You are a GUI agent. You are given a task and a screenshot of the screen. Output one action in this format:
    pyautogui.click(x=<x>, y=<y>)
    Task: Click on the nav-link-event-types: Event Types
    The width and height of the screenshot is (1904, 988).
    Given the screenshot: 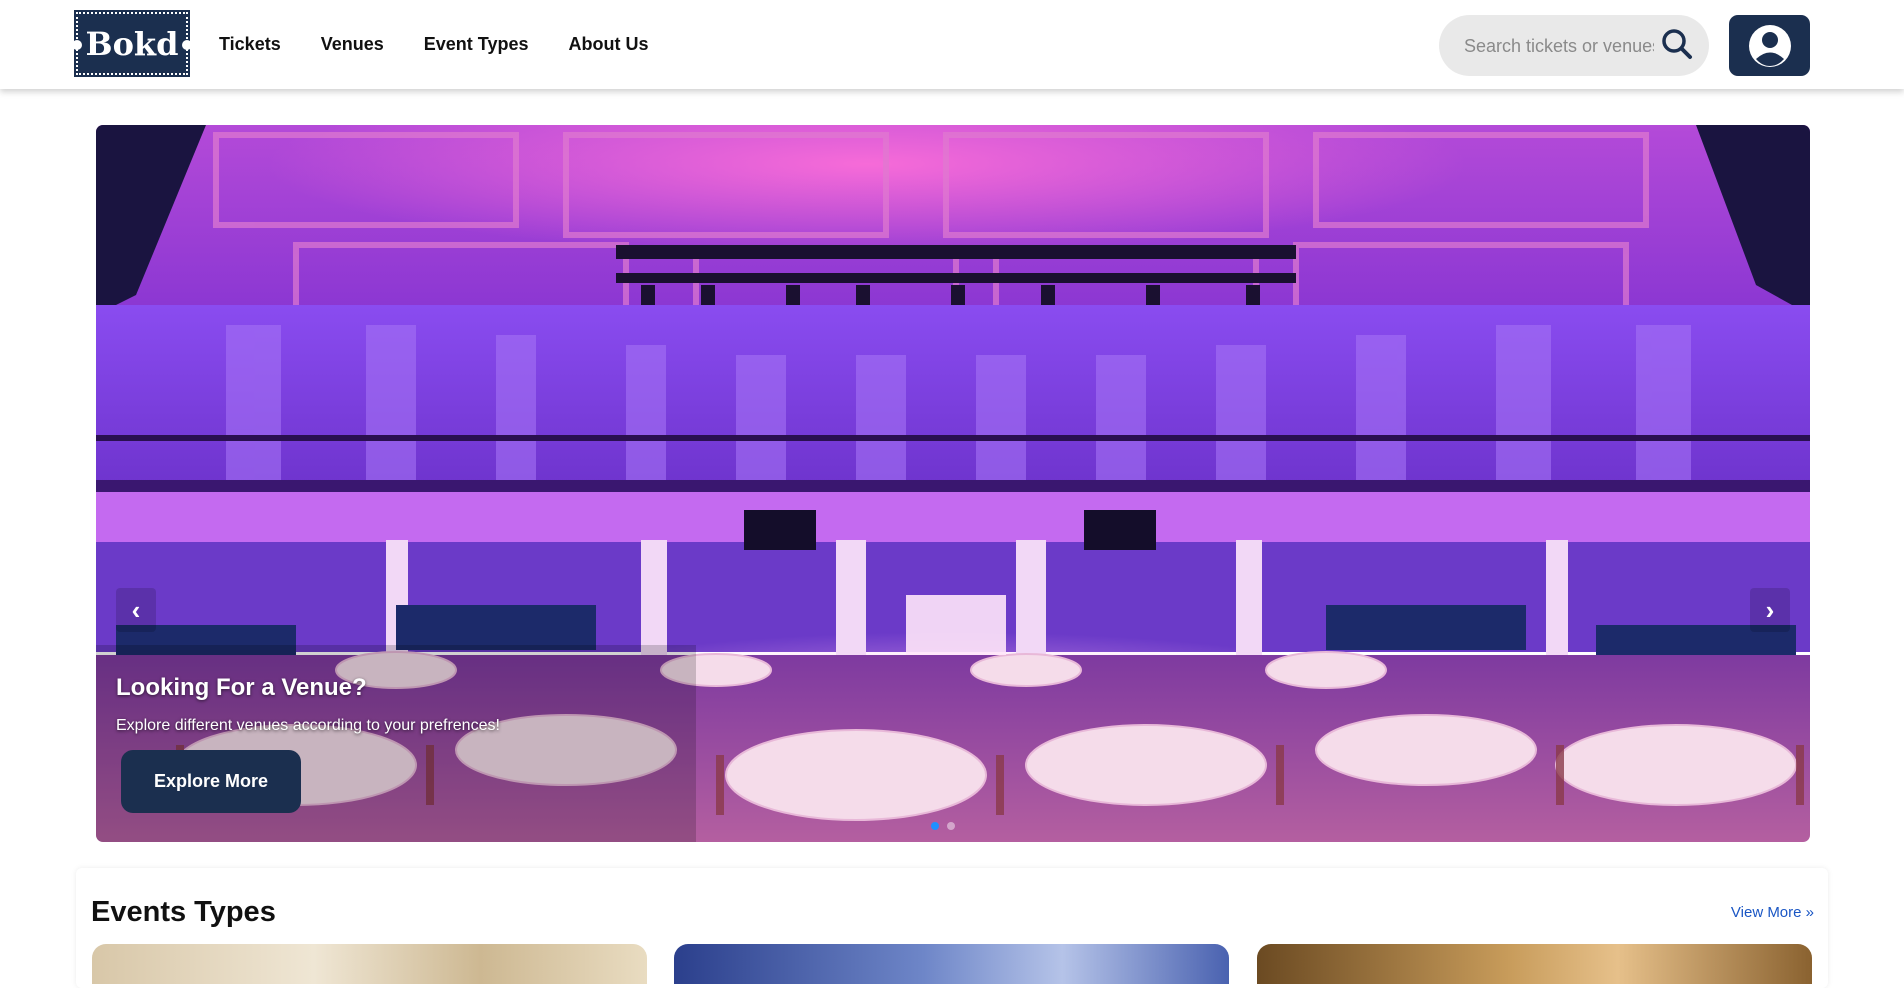 What is the action you would take?
    pyautogui.click(x=476, y=44)
    